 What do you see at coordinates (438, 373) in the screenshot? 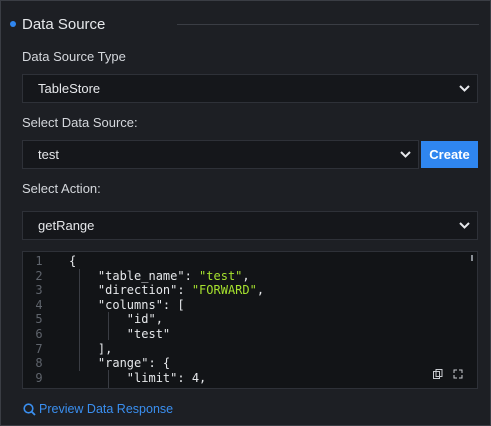
I see `copy-icon` at bounding box center [438, 373].